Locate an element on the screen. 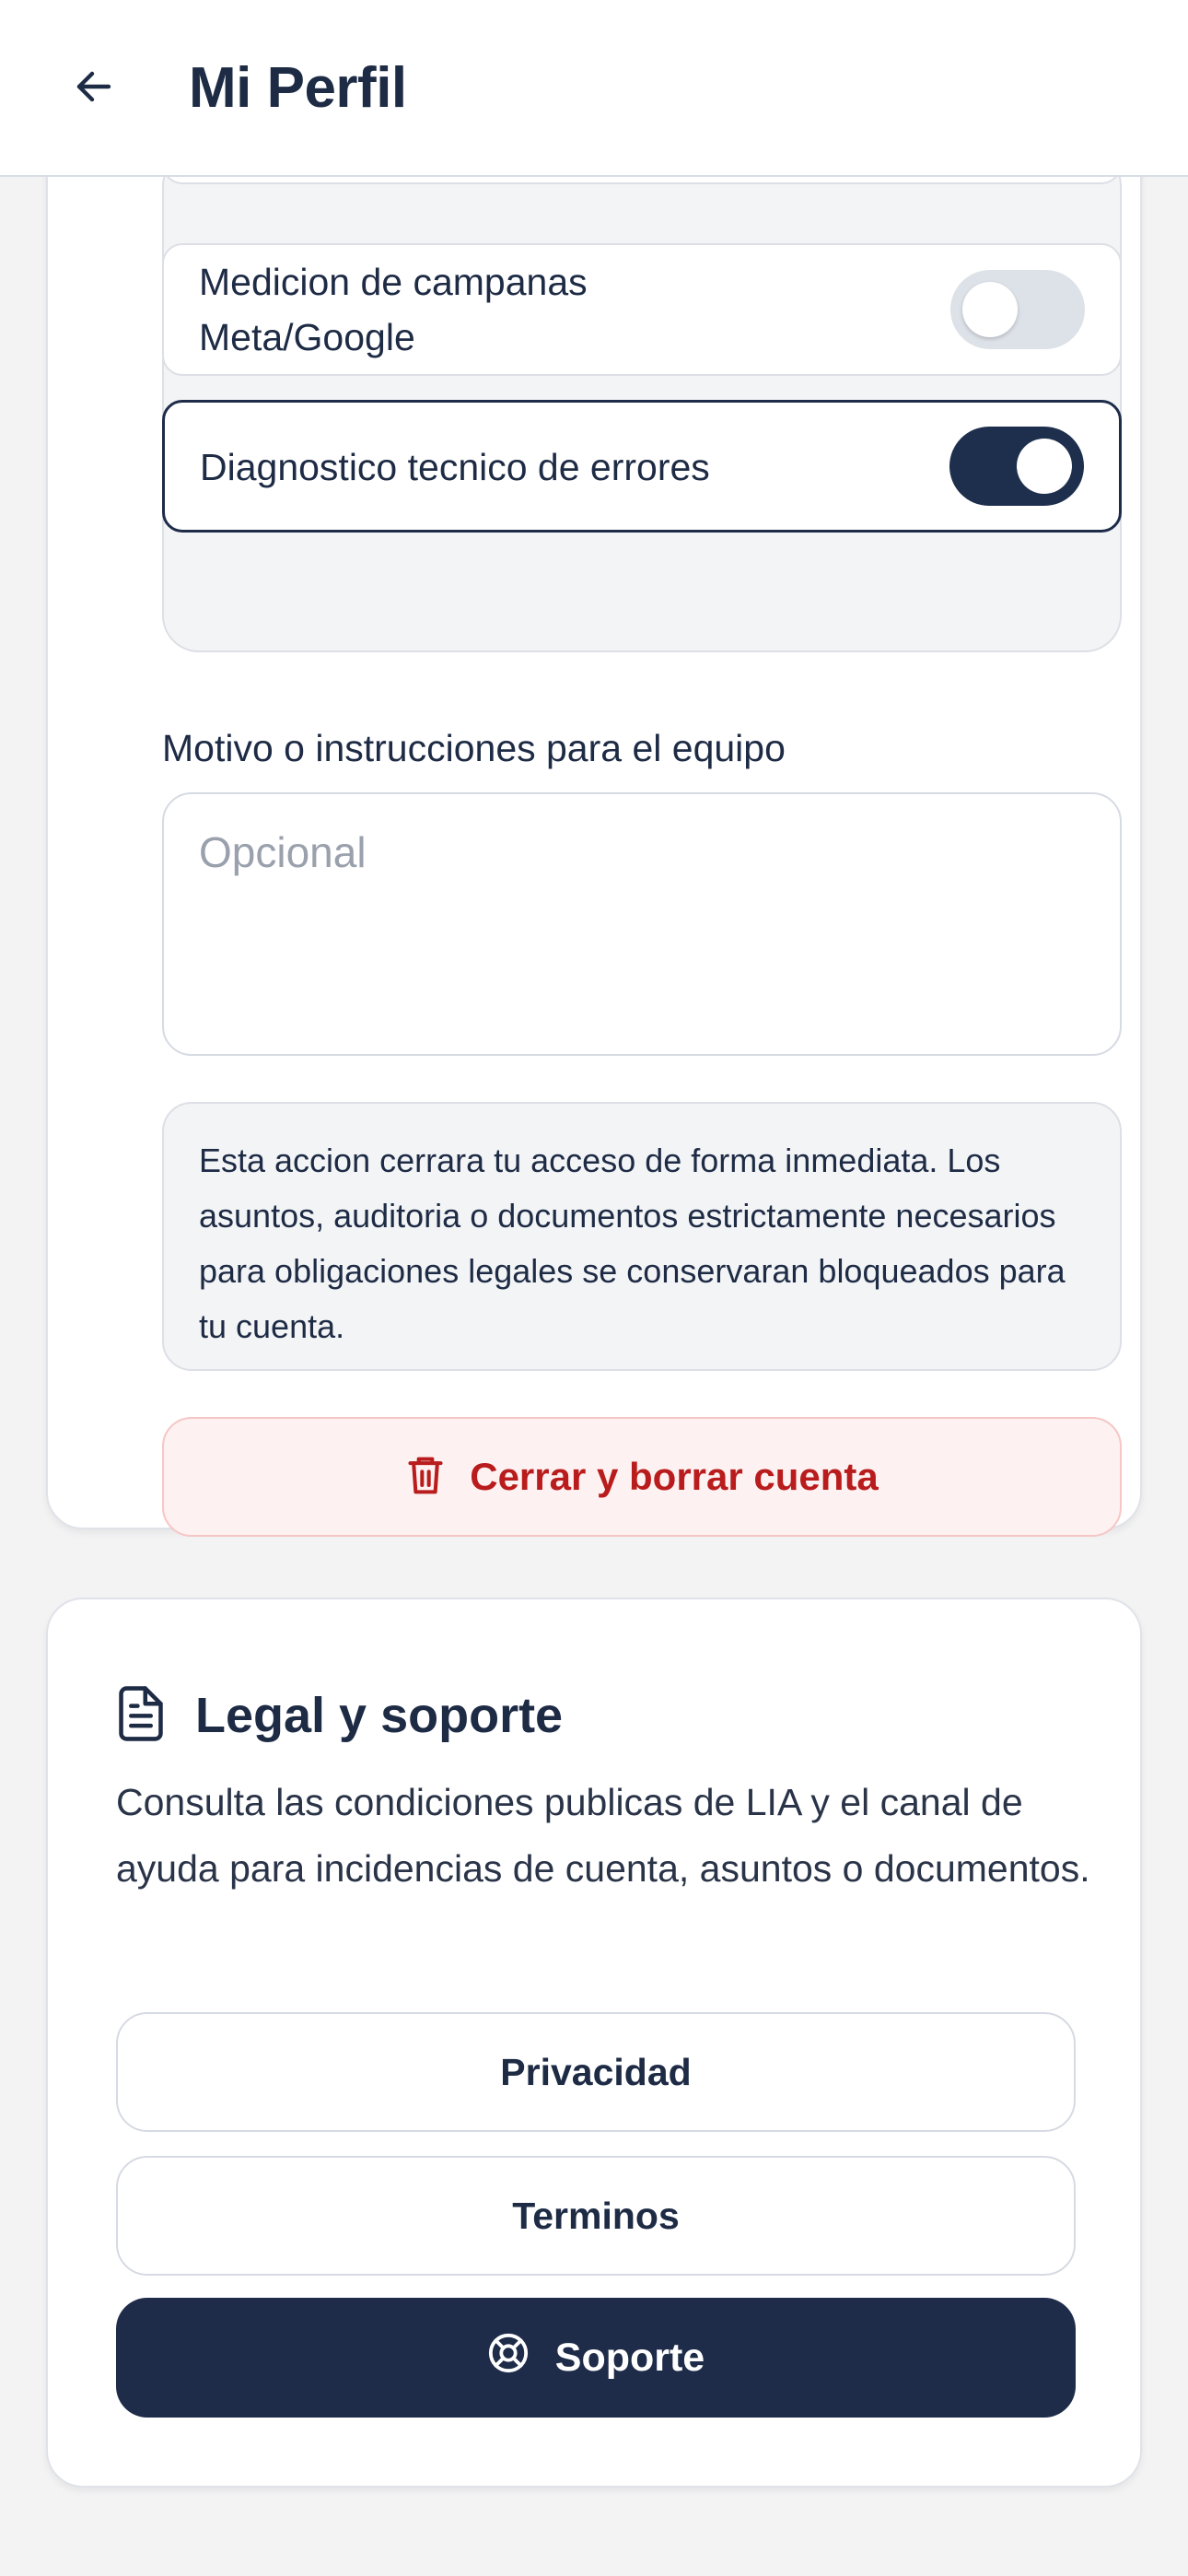 This screenshot has height=2576, width=1188. arrow-left-icon is located at coordinates (94, 88).